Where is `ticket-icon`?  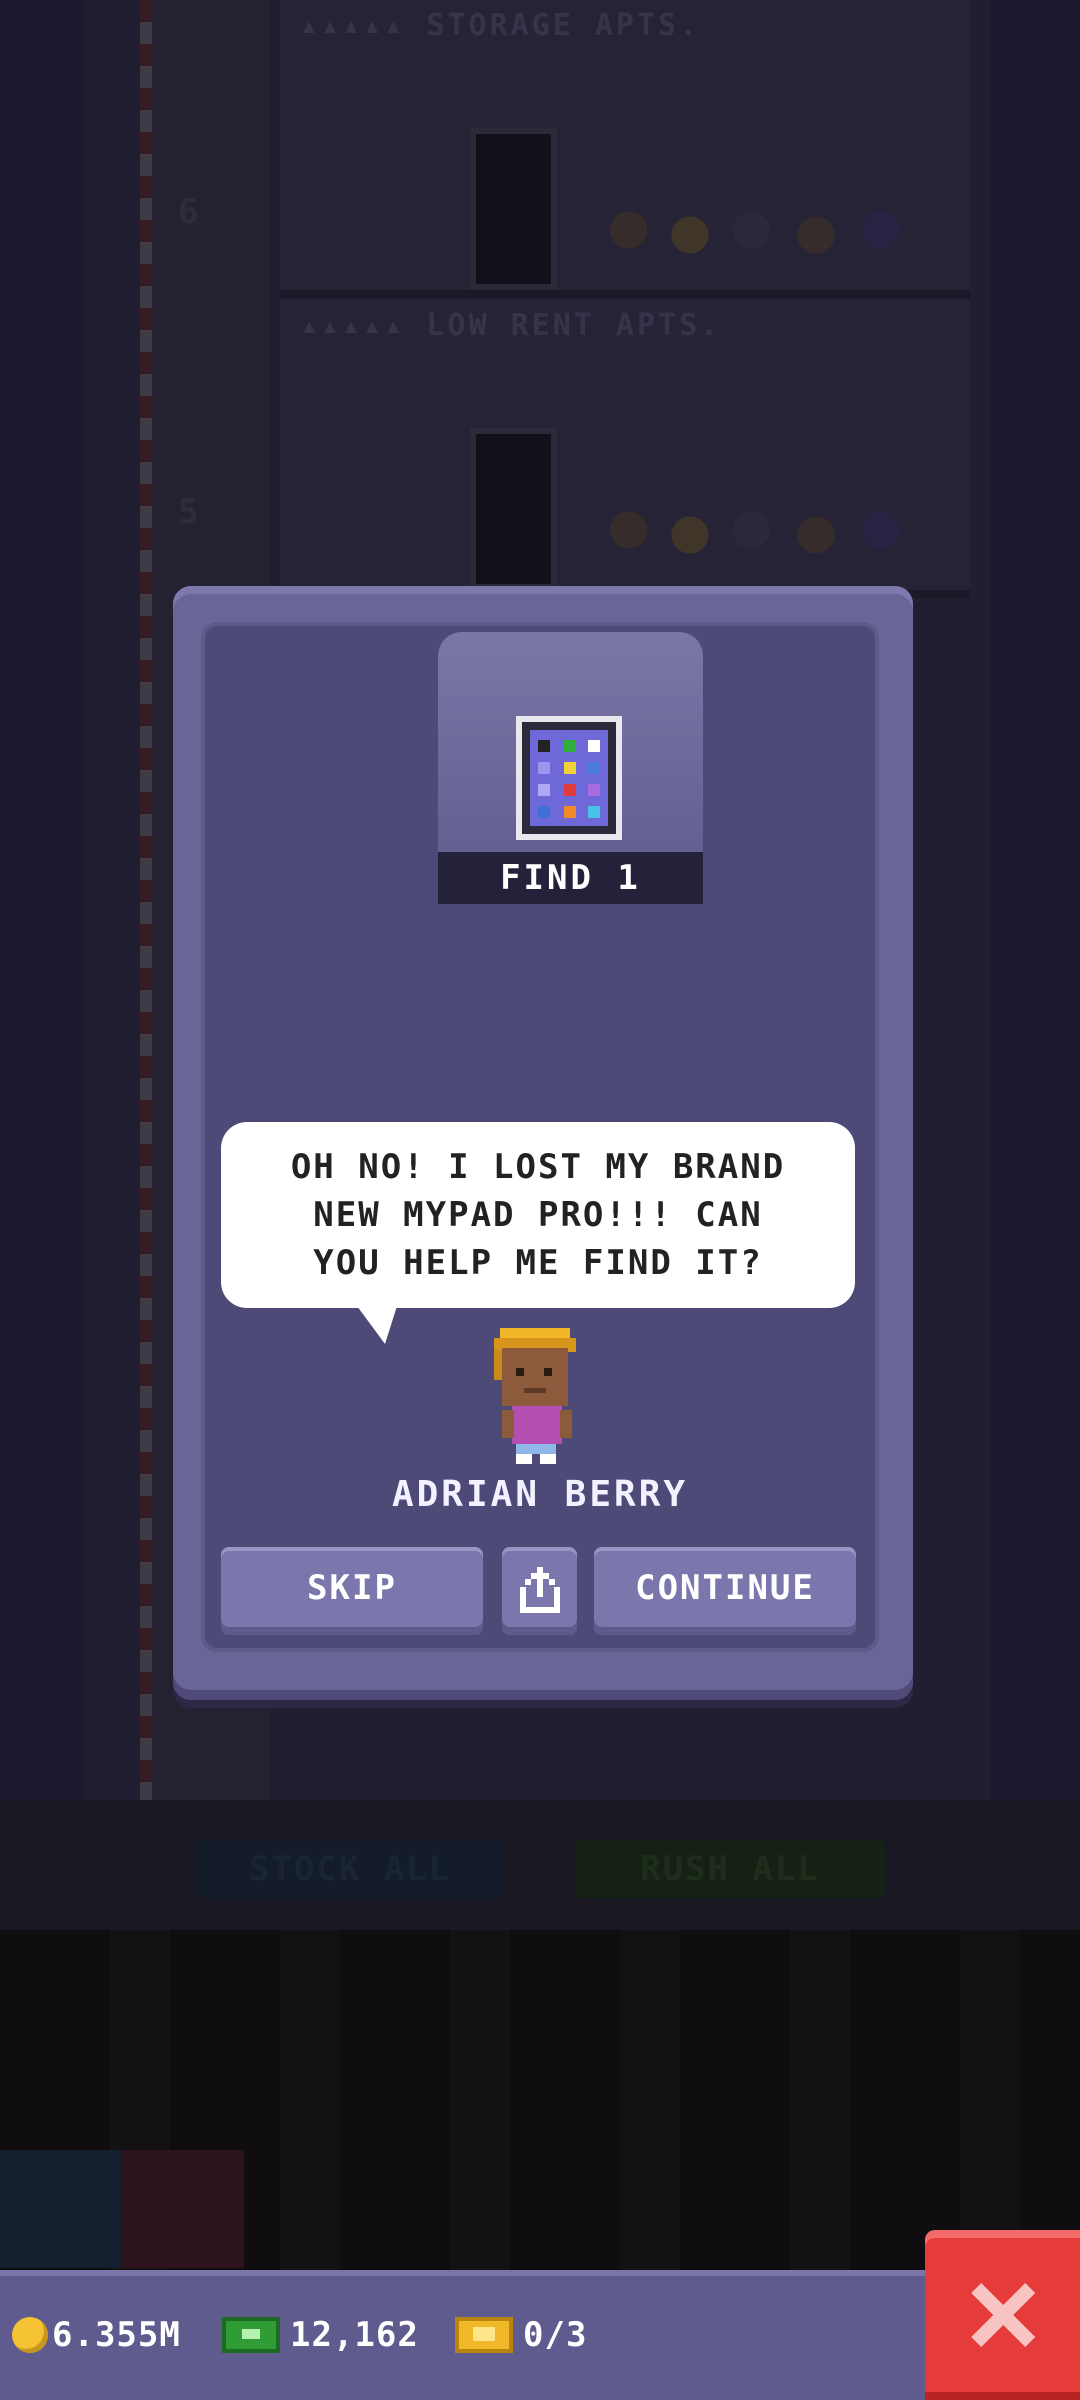
ticket-icon is located at coordinates (484, 2335).